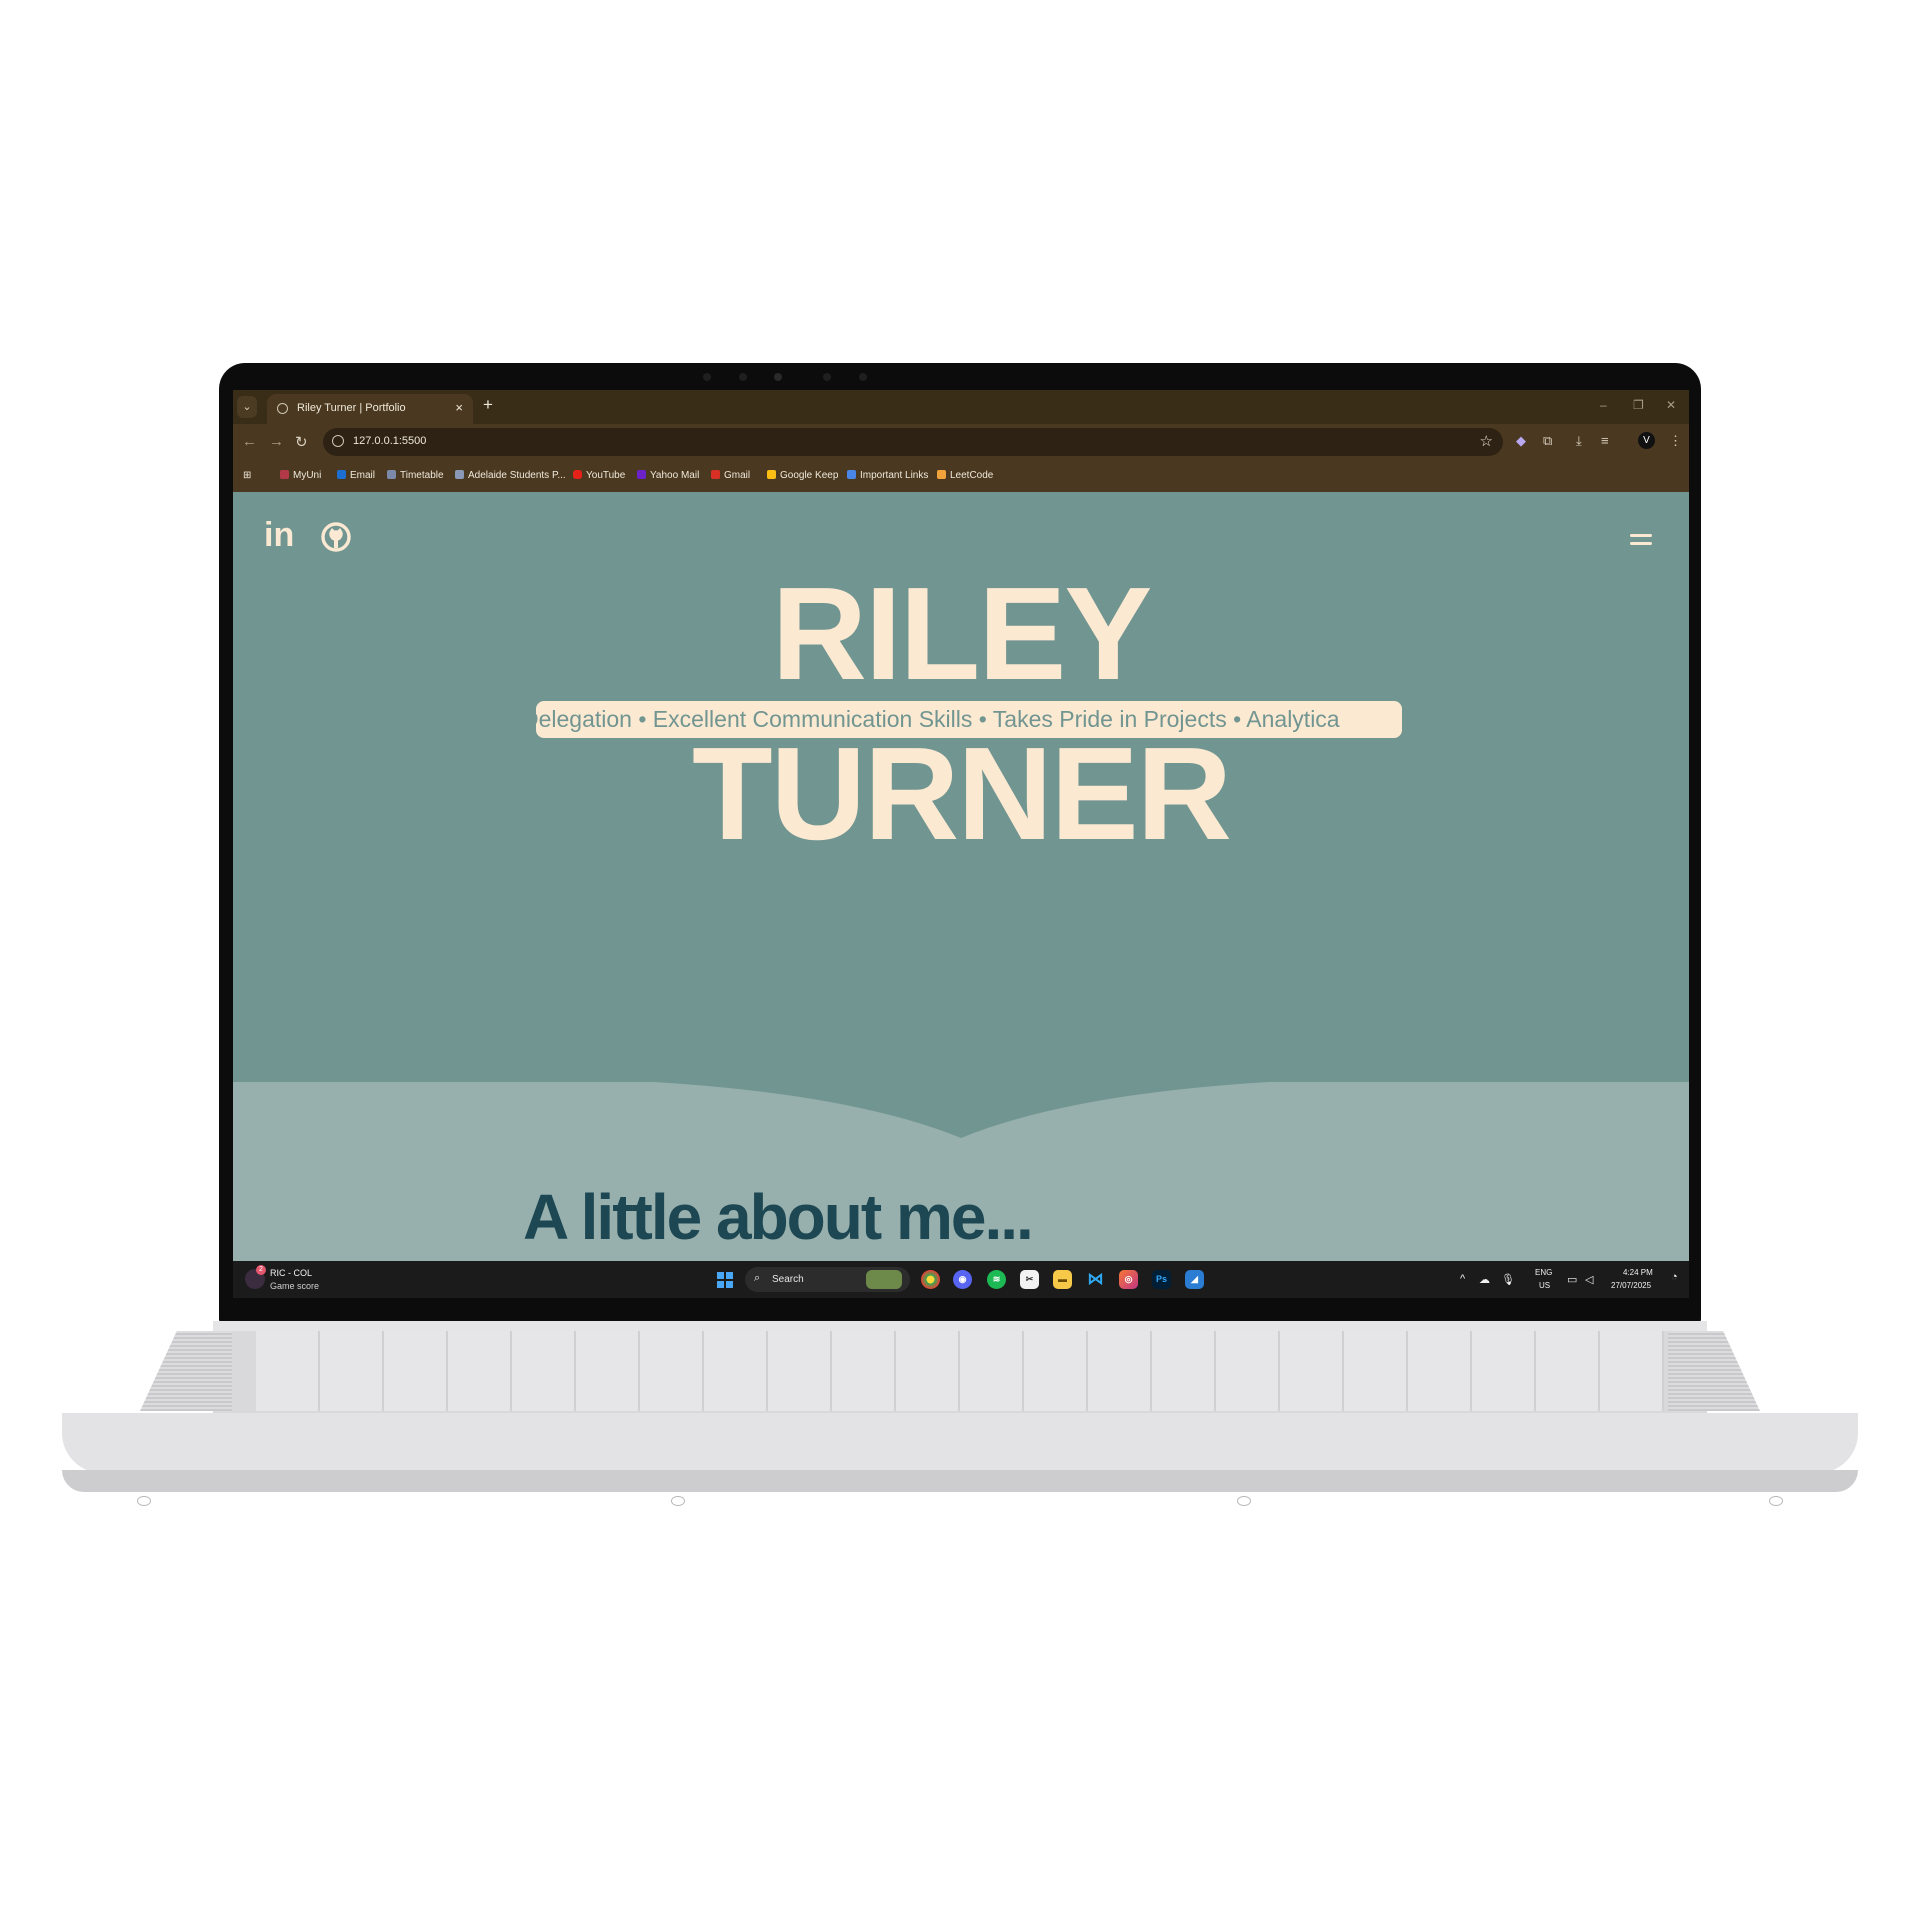  I want to click on clock-date: 27/07/2025, so click(1631, 1285).